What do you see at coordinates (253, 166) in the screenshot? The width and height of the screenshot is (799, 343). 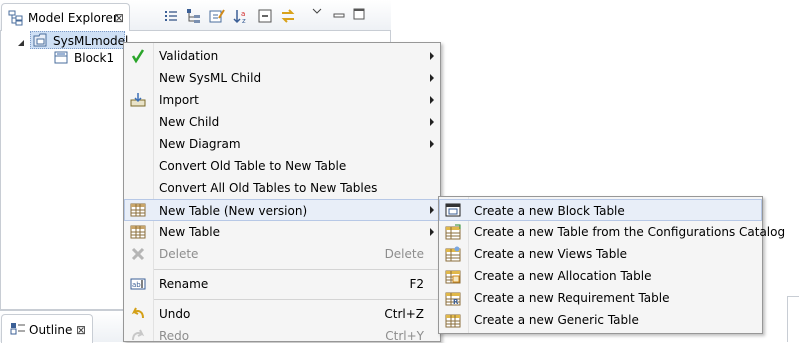 I see `menu-item-label: Convert Old Table to New Table` at bounding box center [253, 166].